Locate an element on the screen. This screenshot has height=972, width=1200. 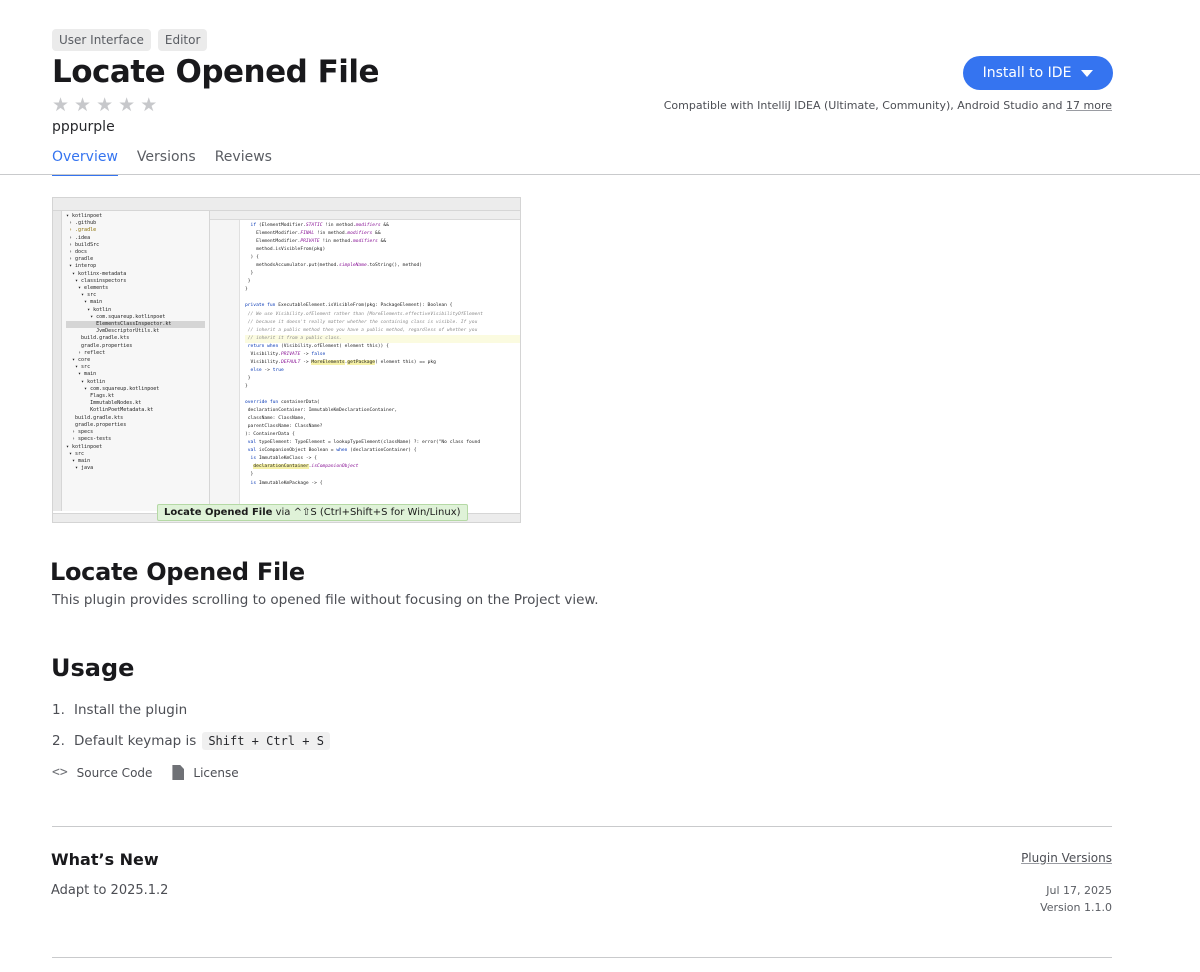
tabs-divider is located at coordinates (600, 174).